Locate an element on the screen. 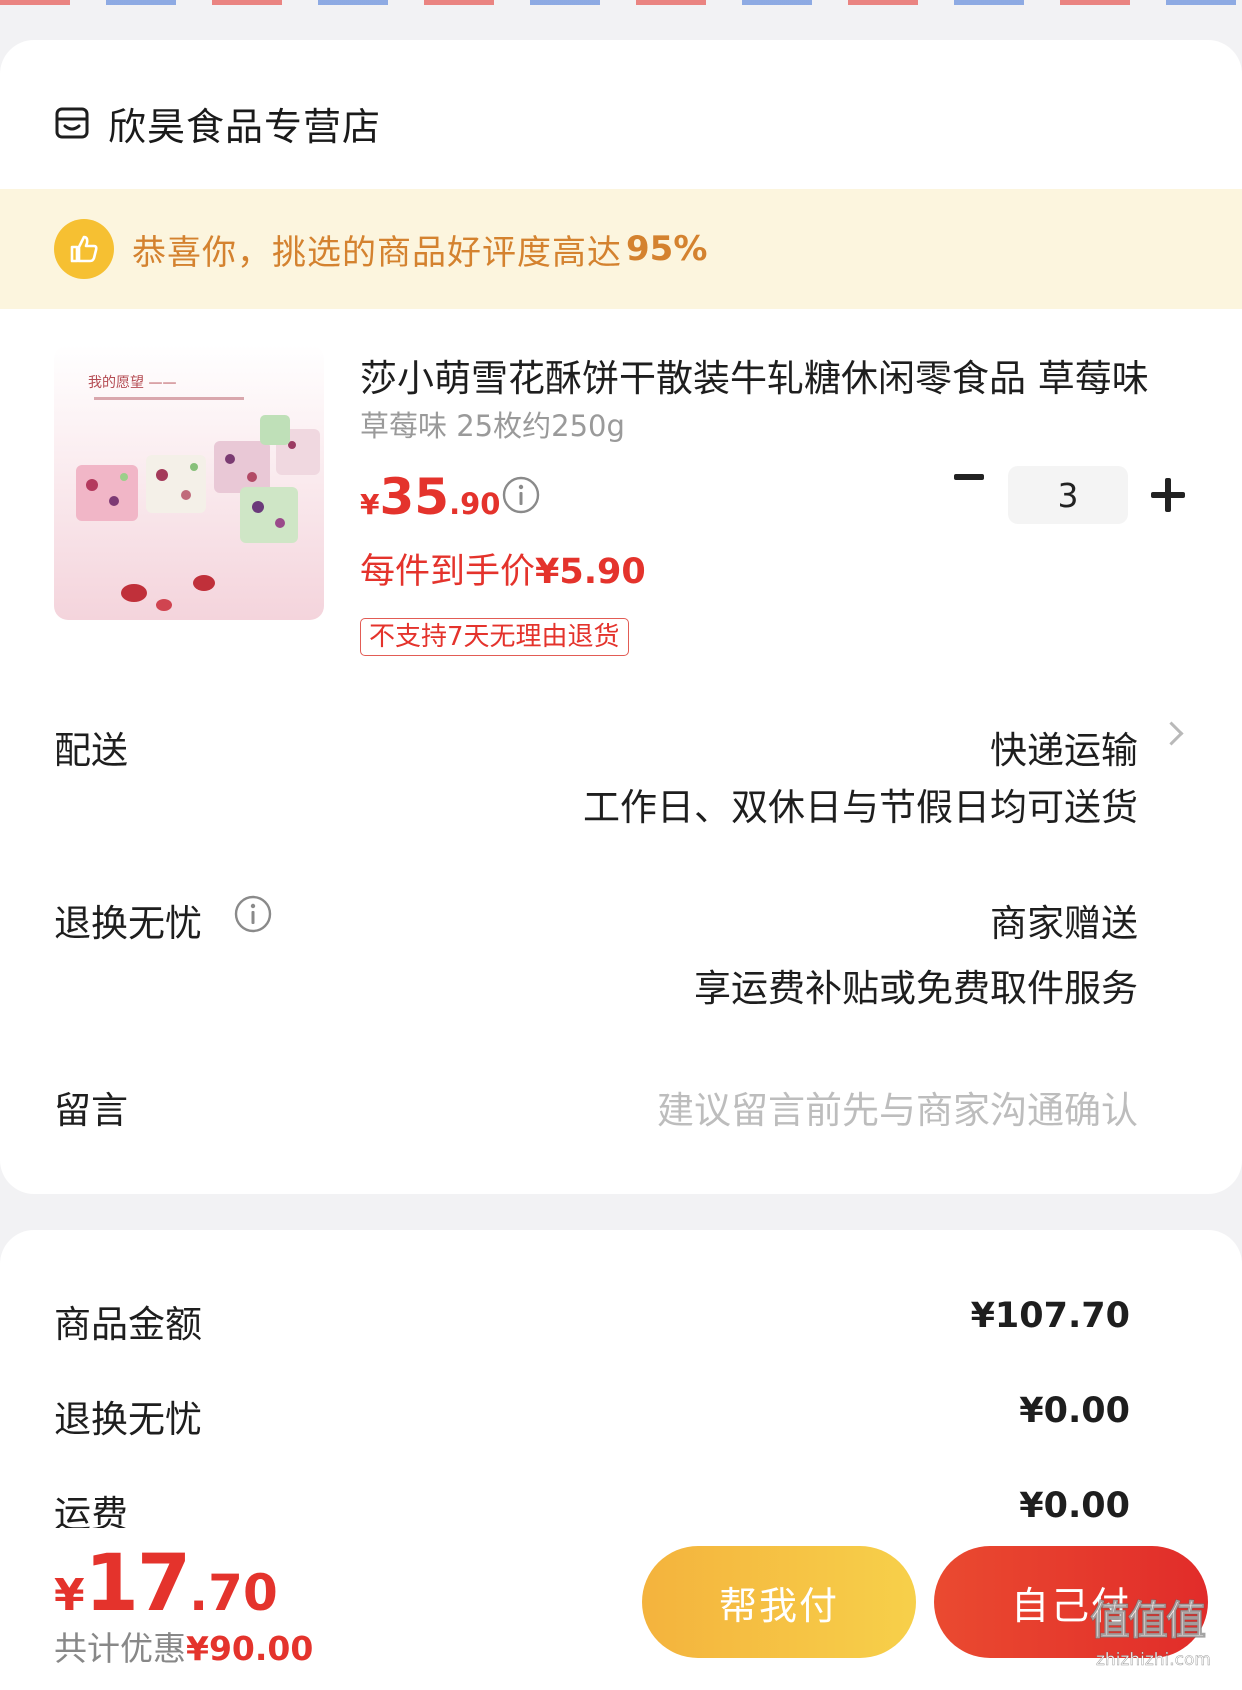 The height and width of the screenshot is (1690, 1242). price-info-icon is located at coordinates (521, 495).